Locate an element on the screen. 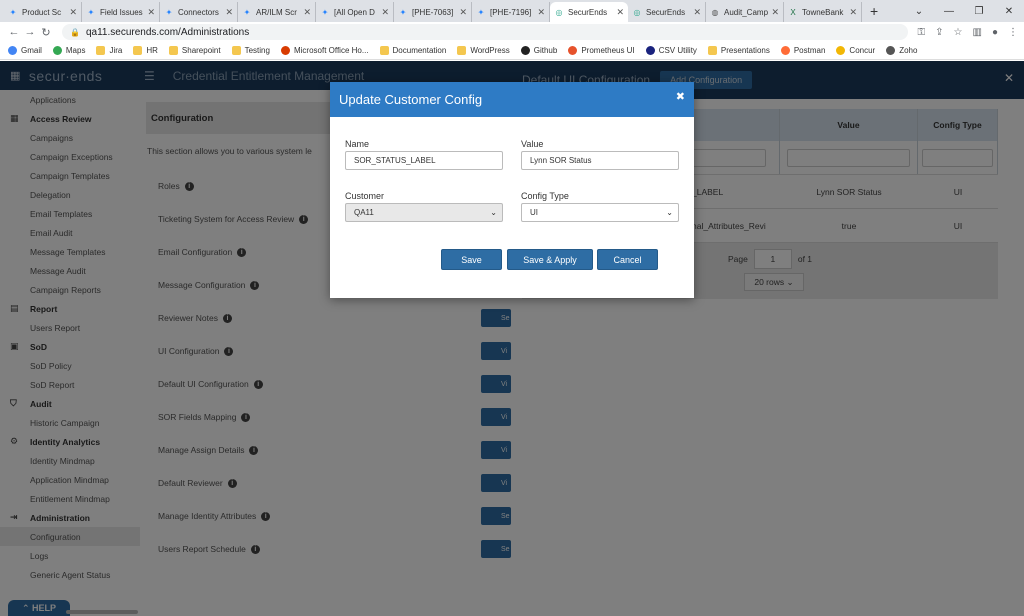  bookmark: Presentations is located at coordinates (738, 50).